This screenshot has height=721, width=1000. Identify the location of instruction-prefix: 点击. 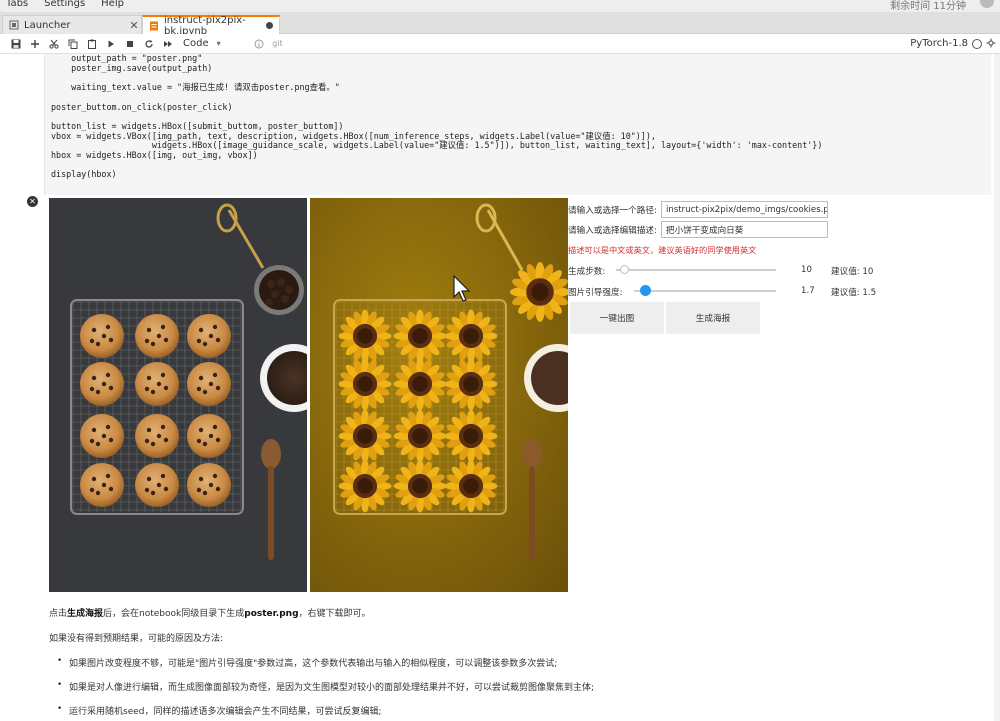
(58, 614).